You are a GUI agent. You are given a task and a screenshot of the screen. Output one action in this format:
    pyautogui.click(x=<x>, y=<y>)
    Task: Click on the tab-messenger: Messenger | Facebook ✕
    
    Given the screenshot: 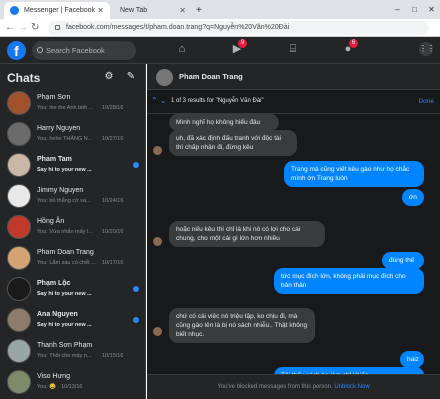 What is the action you would take?
    pyautogui.click(x=57, y=10)
    